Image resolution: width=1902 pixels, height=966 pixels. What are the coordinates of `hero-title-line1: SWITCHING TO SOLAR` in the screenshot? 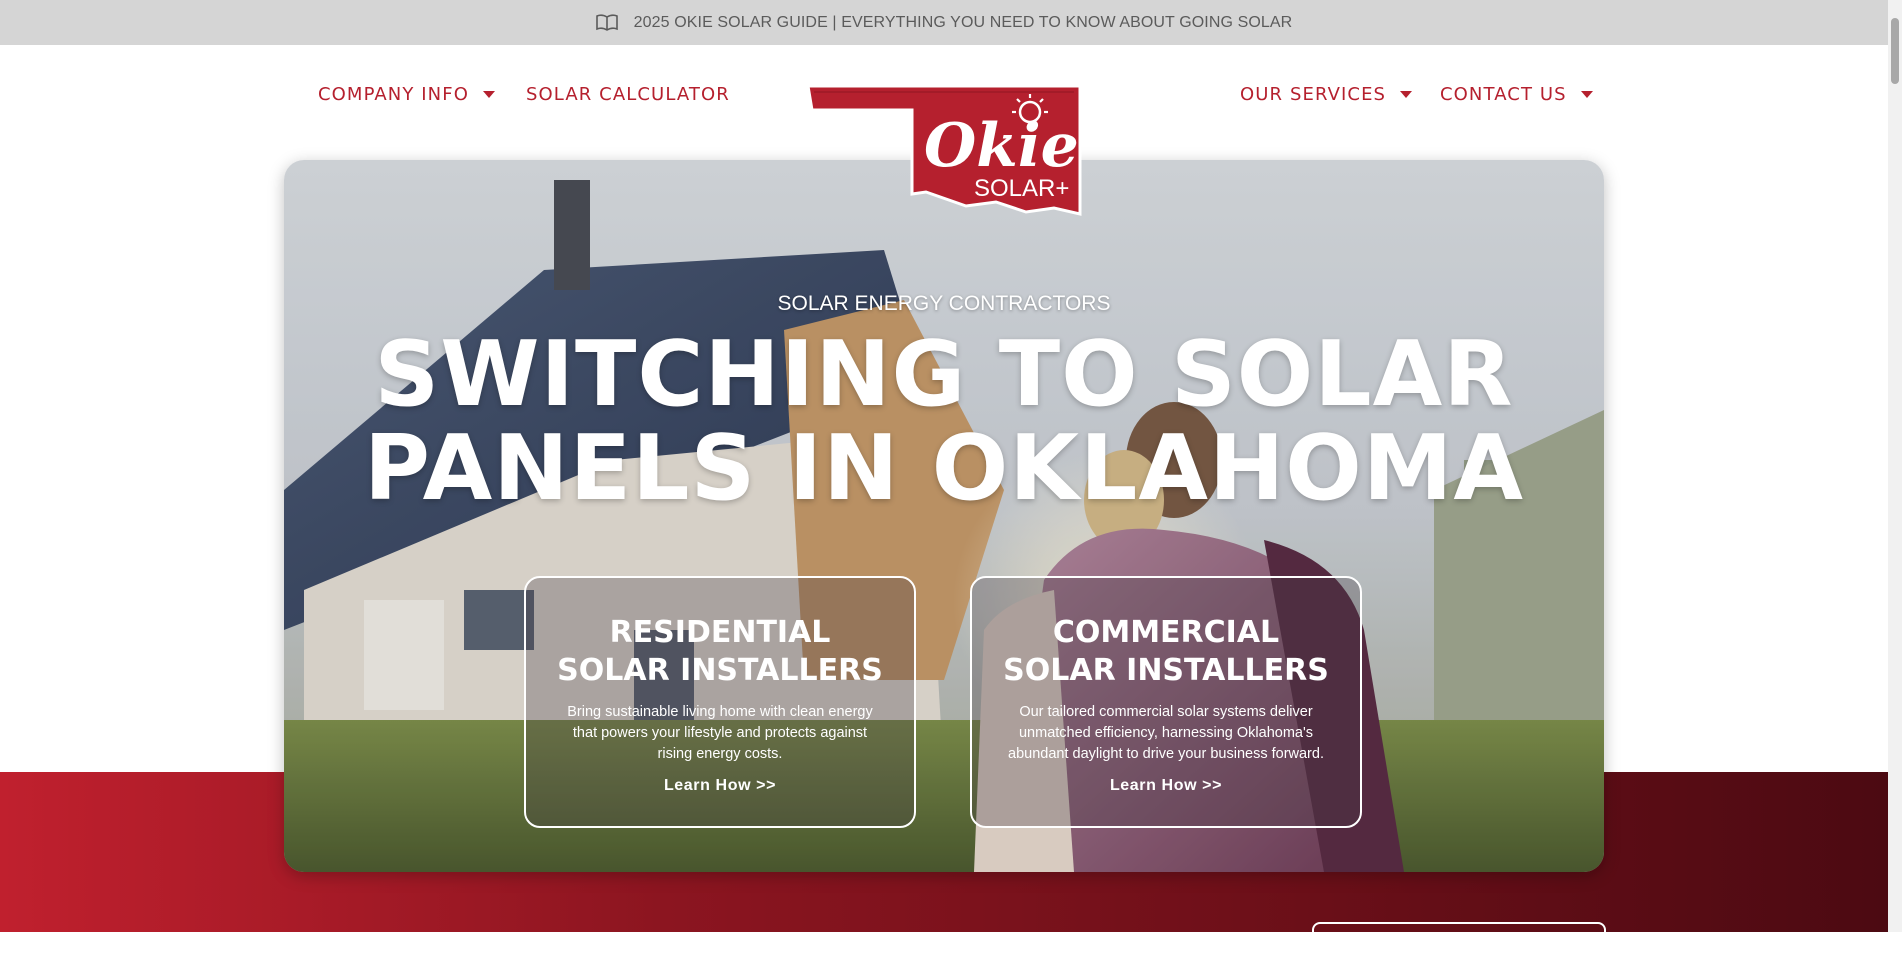 It's located at (944, 374).